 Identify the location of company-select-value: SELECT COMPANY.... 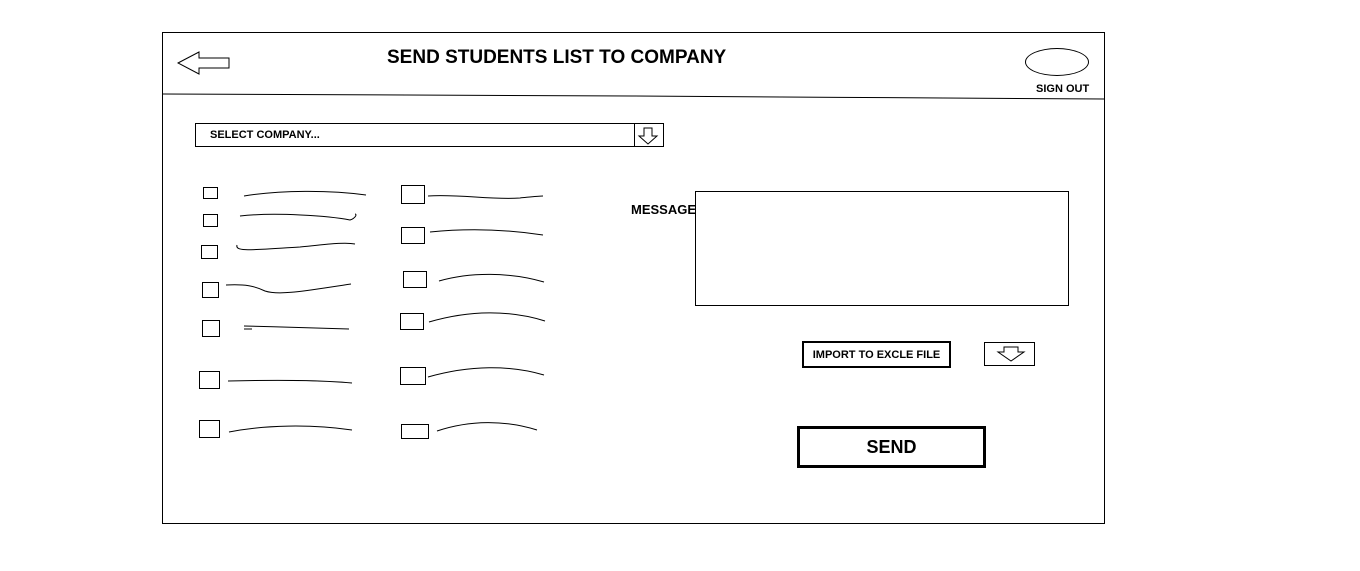
(265, 135).